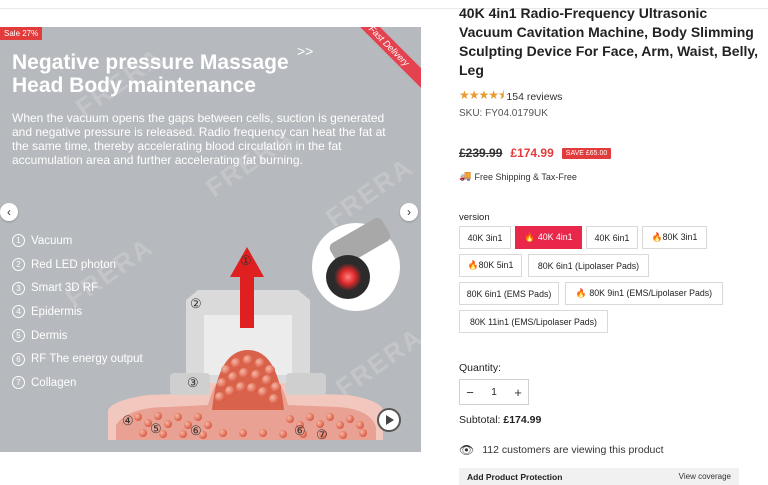  I want to click on shipping-note: 🚚 Free Shipping & Tax-Free, so click(518, 176).